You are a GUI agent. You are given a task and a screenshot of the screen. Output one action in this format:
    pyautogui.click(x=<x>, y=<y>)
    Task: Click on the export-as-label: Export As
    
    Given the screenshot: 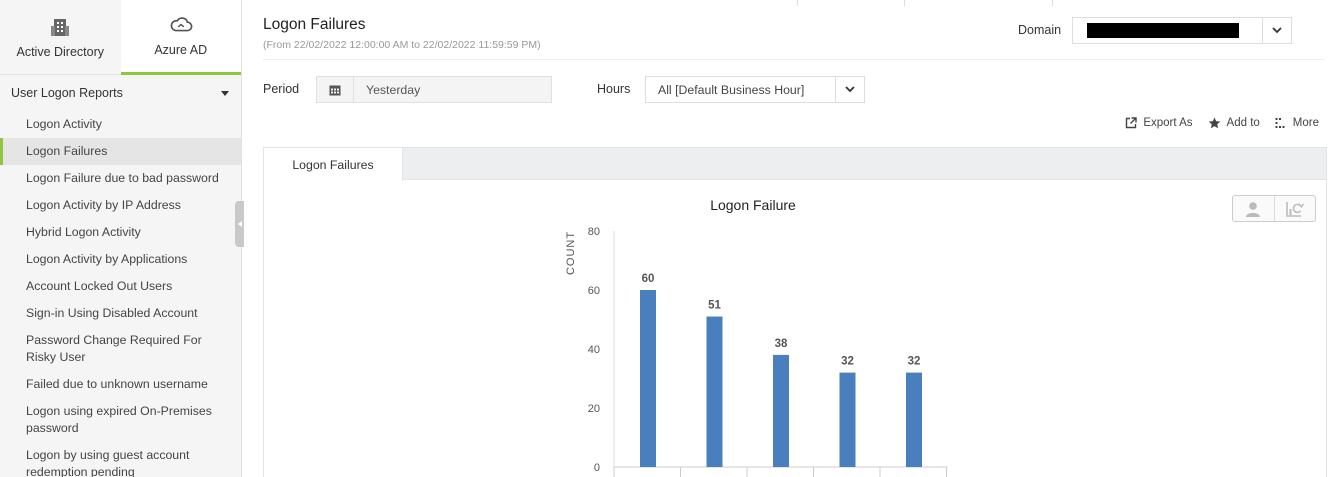 What is the action you would take?
    pyautogui.click(x=1168, y=123)
    